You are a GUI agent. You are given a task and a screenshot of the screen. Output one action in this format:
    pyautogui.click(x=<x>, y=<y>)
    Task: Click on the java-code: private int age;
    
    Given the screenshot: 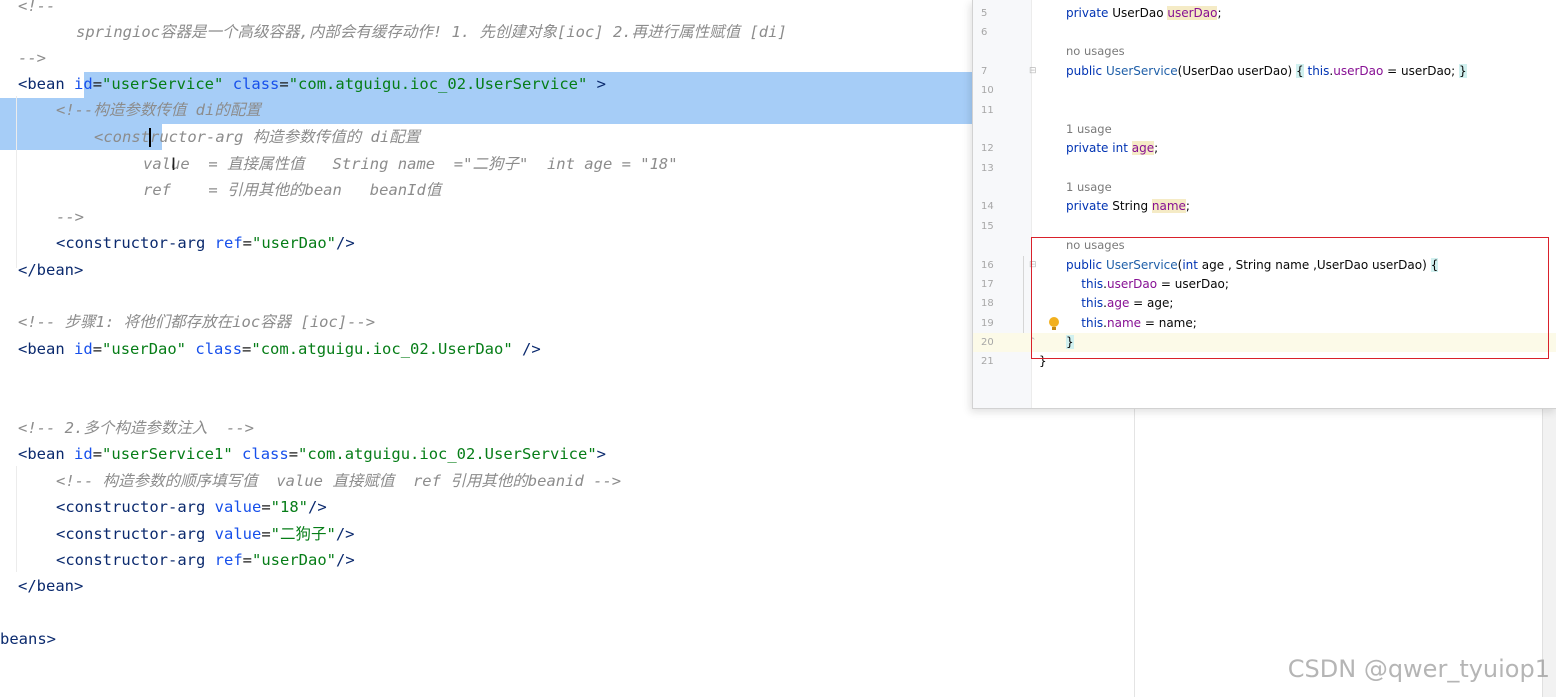 What is the action you would take?
    pyautogui.click(x=1112, y=148)
    